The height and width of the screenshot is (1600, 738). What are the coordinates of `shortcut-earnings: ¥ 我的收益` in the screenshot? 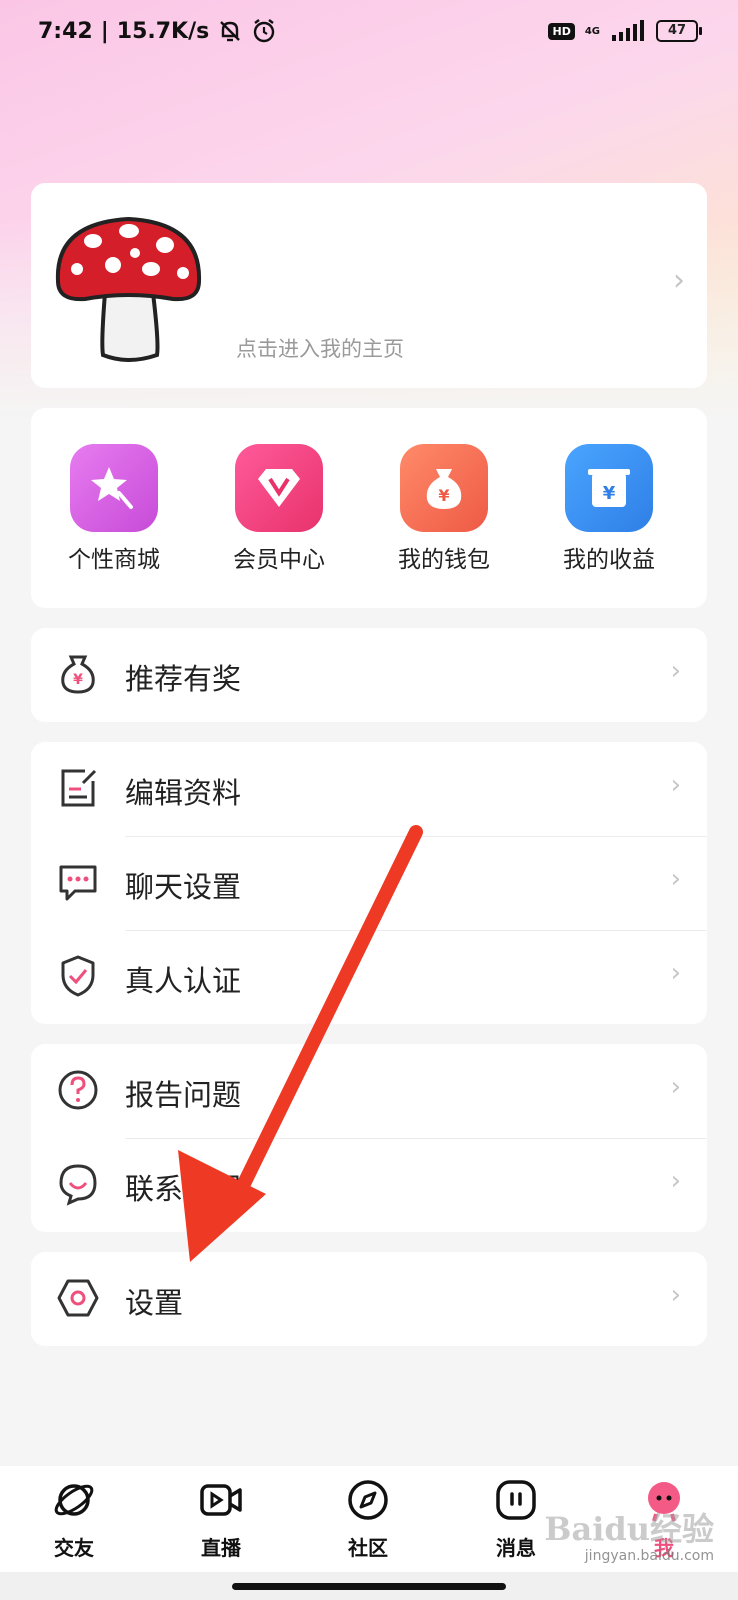 It's located at (609, 509).